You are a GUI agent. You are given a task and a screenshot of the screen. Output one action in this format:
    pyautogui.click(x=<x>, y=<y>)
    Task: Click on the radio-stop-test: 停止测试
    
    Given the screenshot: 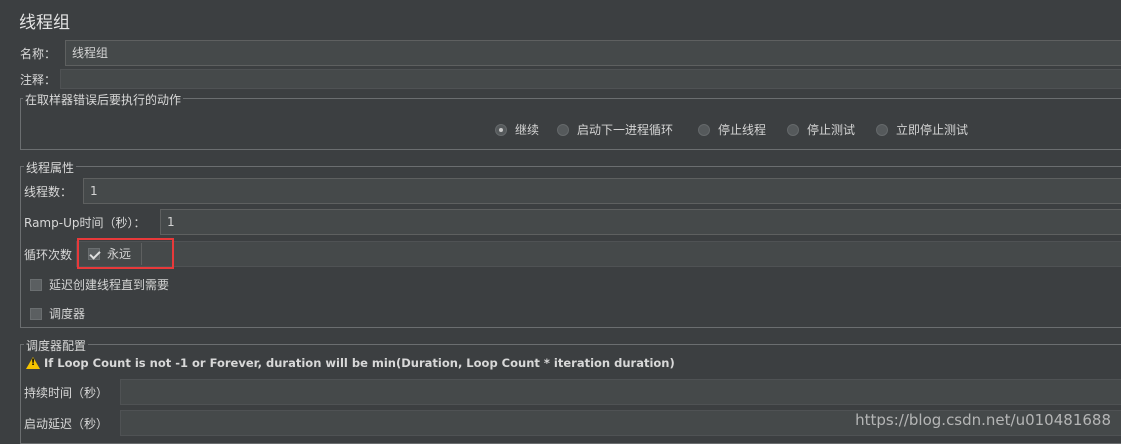 What is the action you would take?
    pyautogui.click(x=821, y=129)
    